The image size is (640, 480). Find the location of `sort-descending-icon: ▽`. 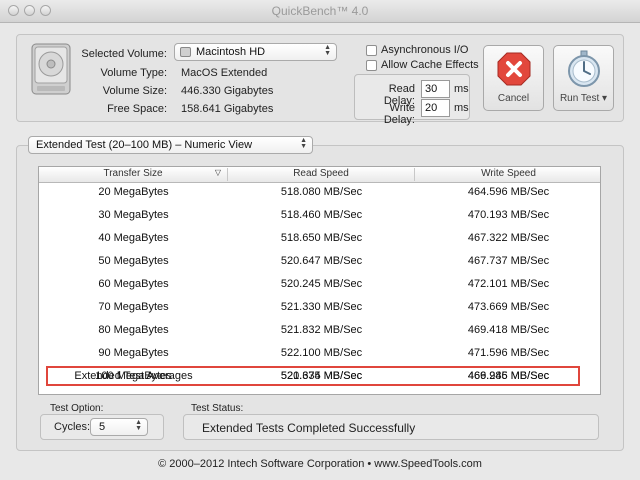

sort-descending-icon: ▽ is located at coordinates (217, 172).